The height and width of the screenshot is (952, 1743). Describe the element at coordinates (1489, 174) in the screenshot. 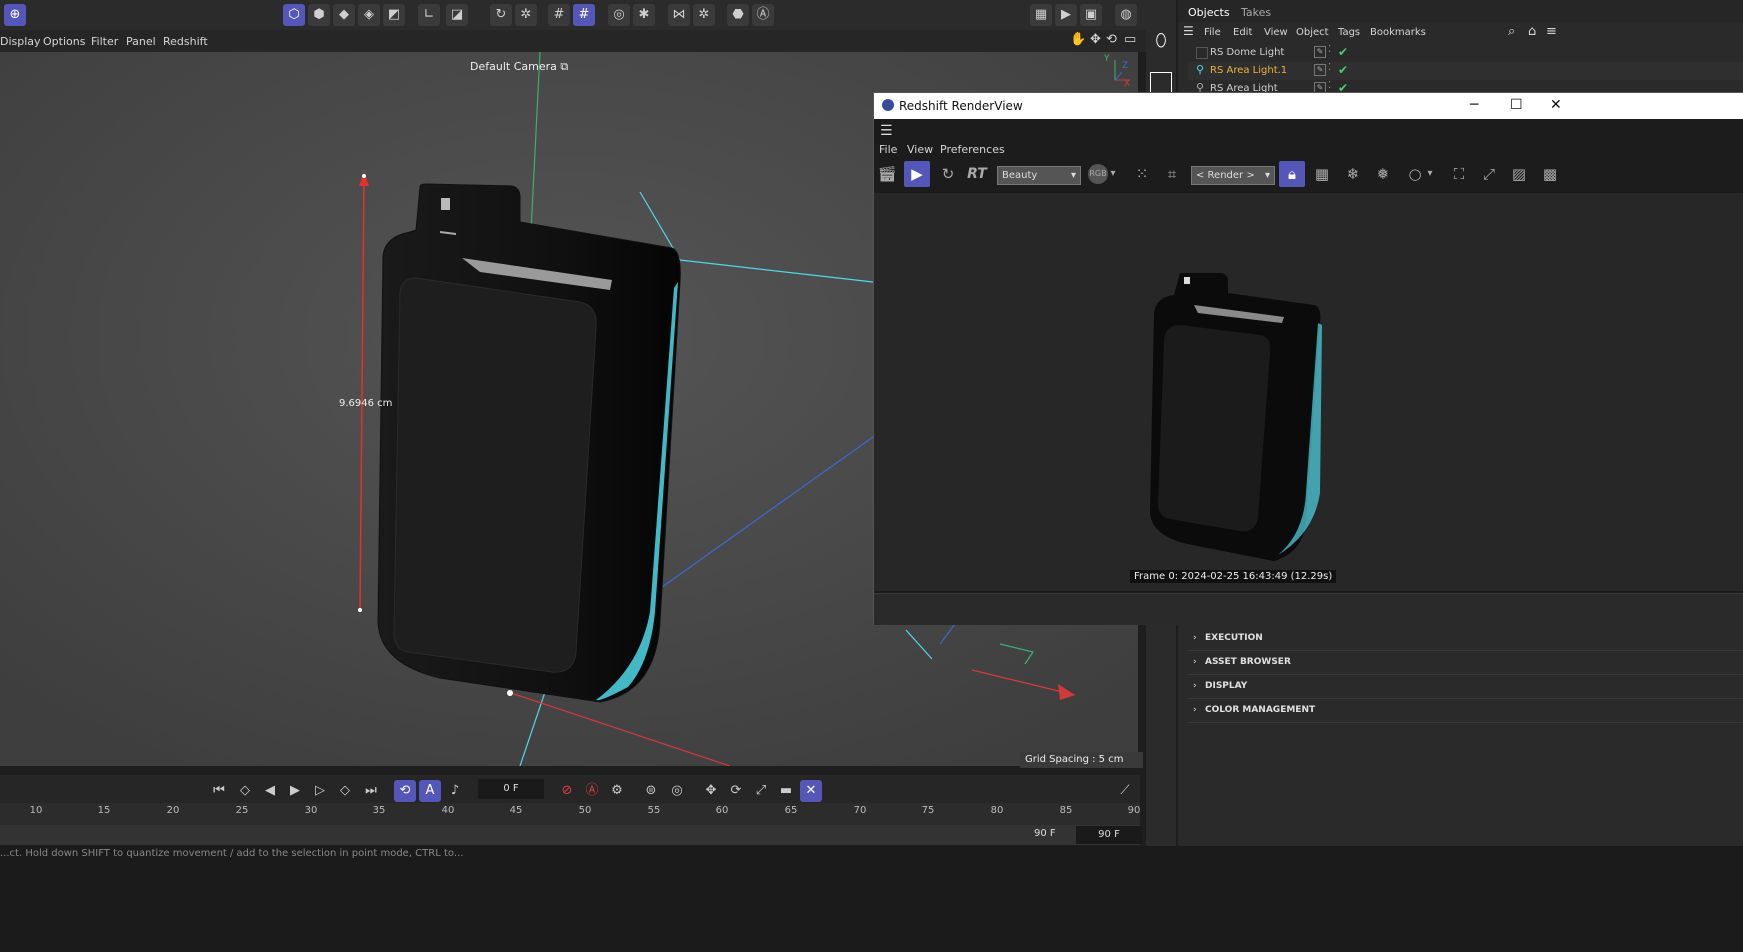

I see `fit-icon: ⤢` at that location.